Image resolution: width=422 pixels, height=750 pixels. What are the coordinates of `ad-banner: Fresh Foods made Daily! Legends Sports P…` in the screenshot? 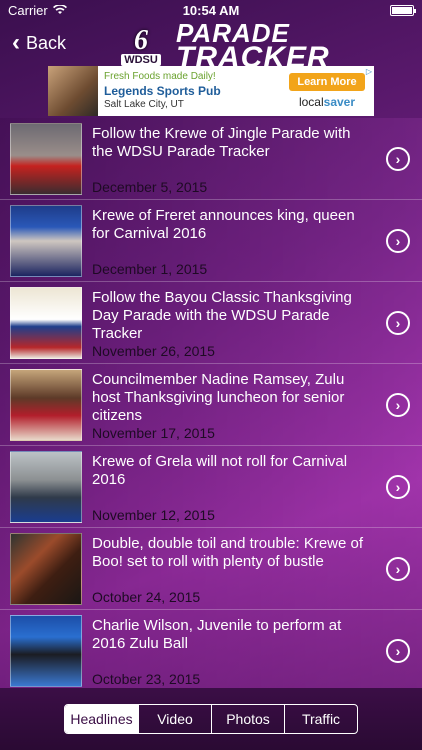 It's located at (211, 91).